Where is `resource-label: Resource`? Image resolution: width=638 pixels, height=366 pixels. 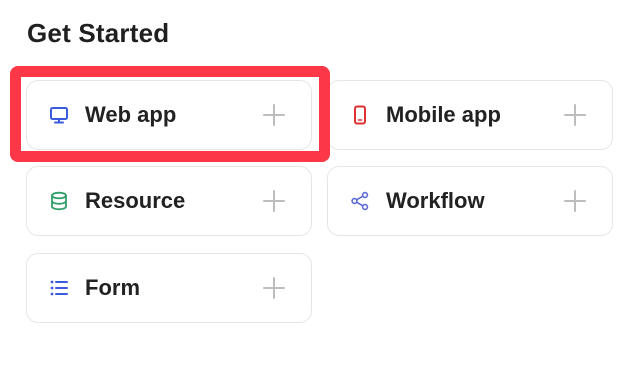
resource-label: Resource is located at coordinates (135, 200).